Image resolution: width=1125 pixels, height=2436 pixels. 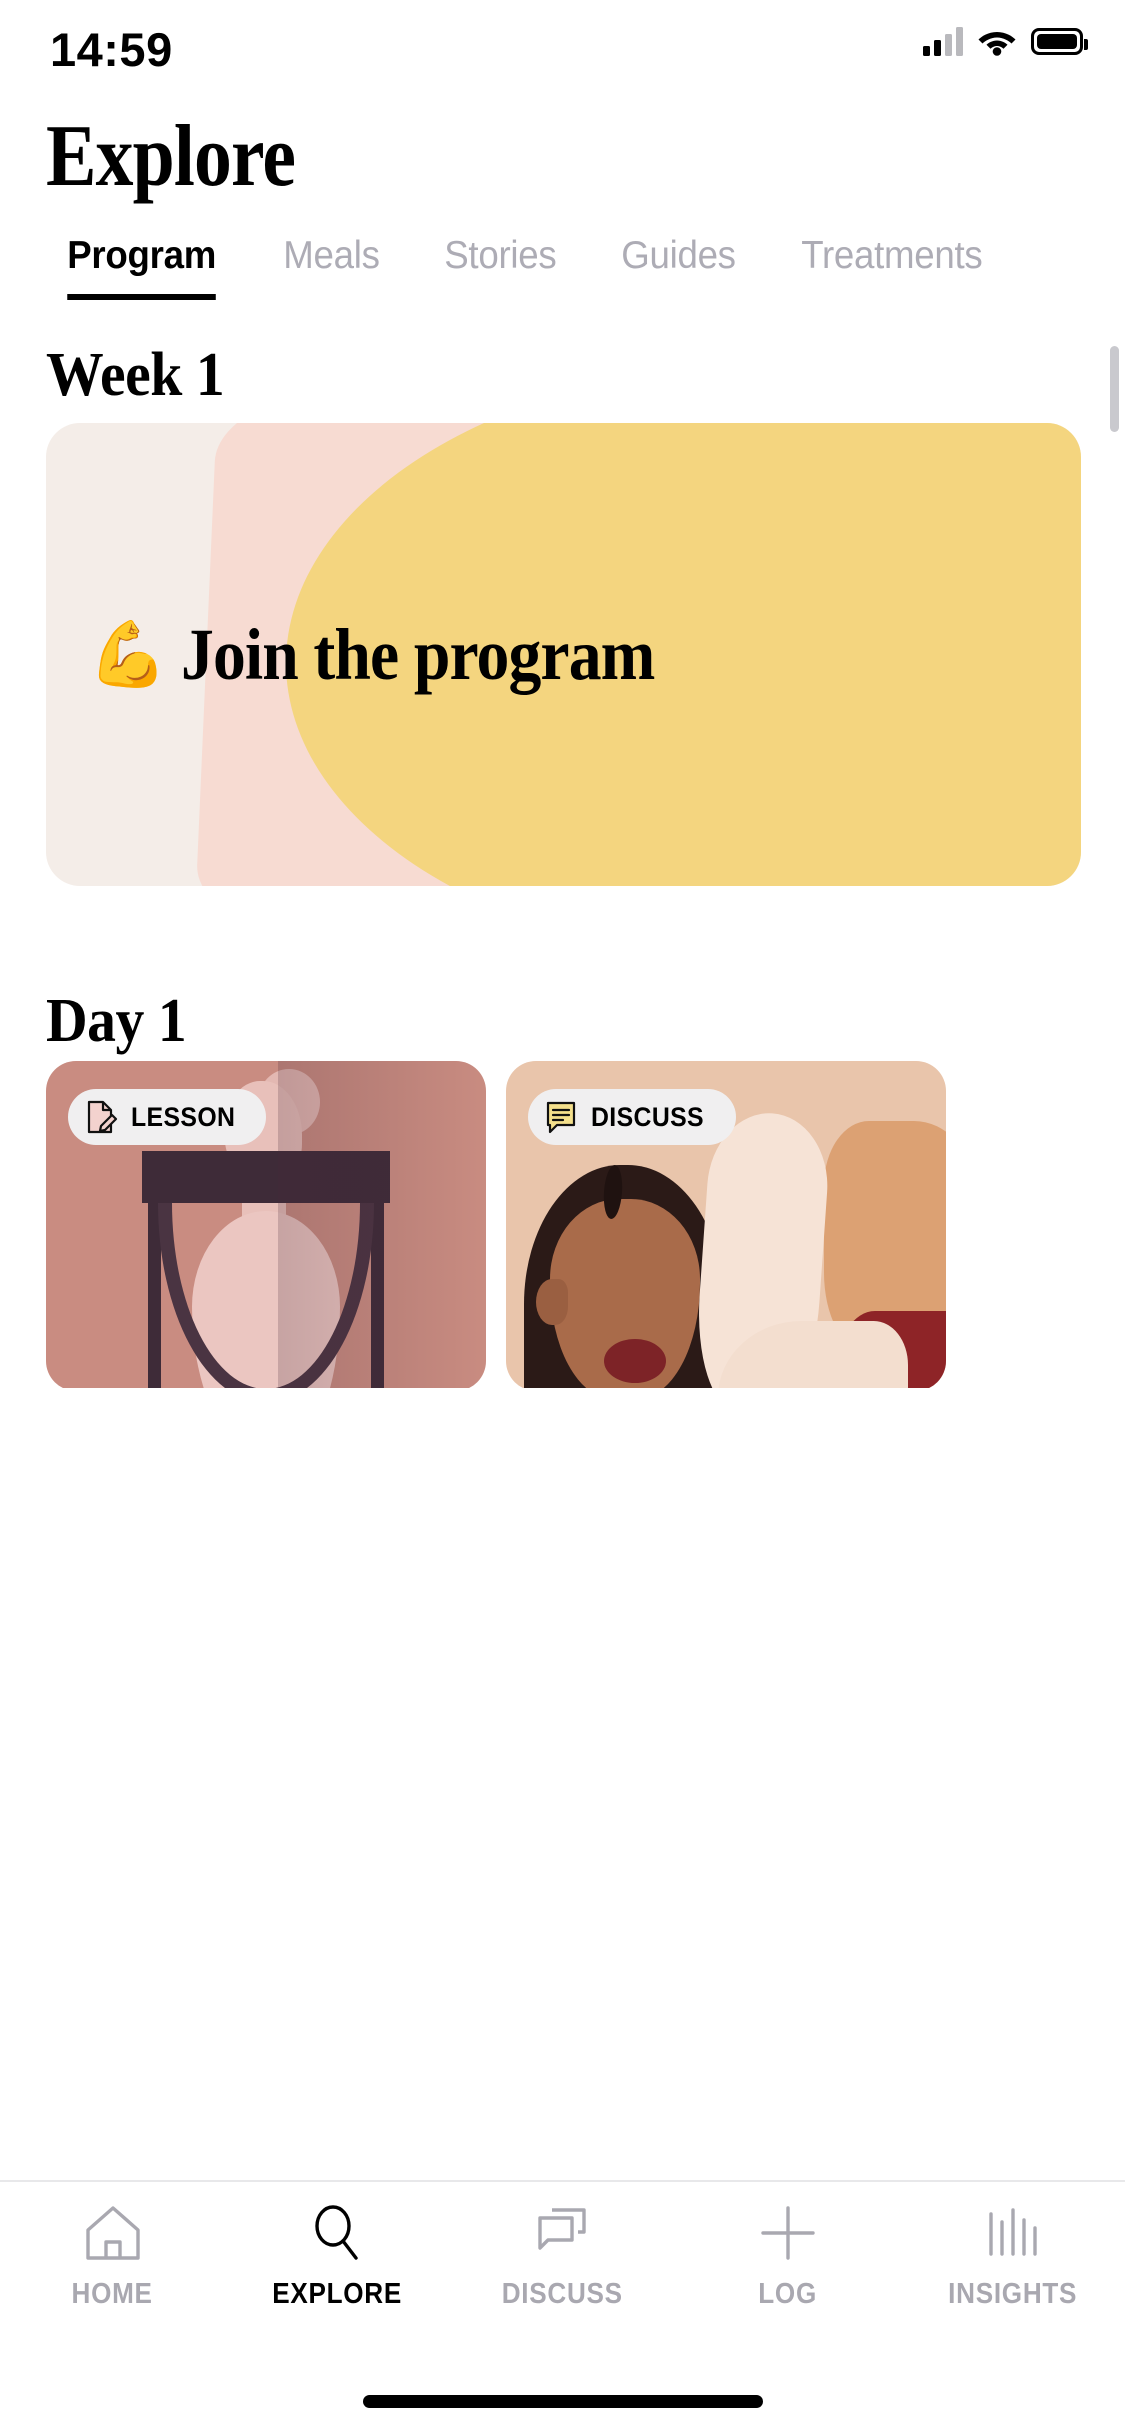 I want to click on plus-icon, so click(x=788, y=2233).